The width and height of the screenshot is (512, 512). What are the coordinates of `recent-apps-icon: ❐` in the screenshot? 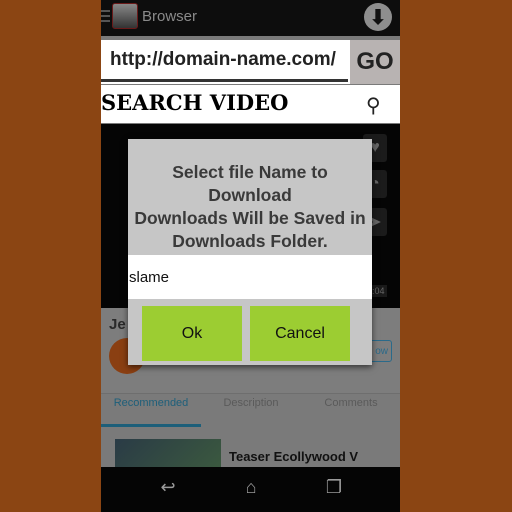 It's located at (334, 487).